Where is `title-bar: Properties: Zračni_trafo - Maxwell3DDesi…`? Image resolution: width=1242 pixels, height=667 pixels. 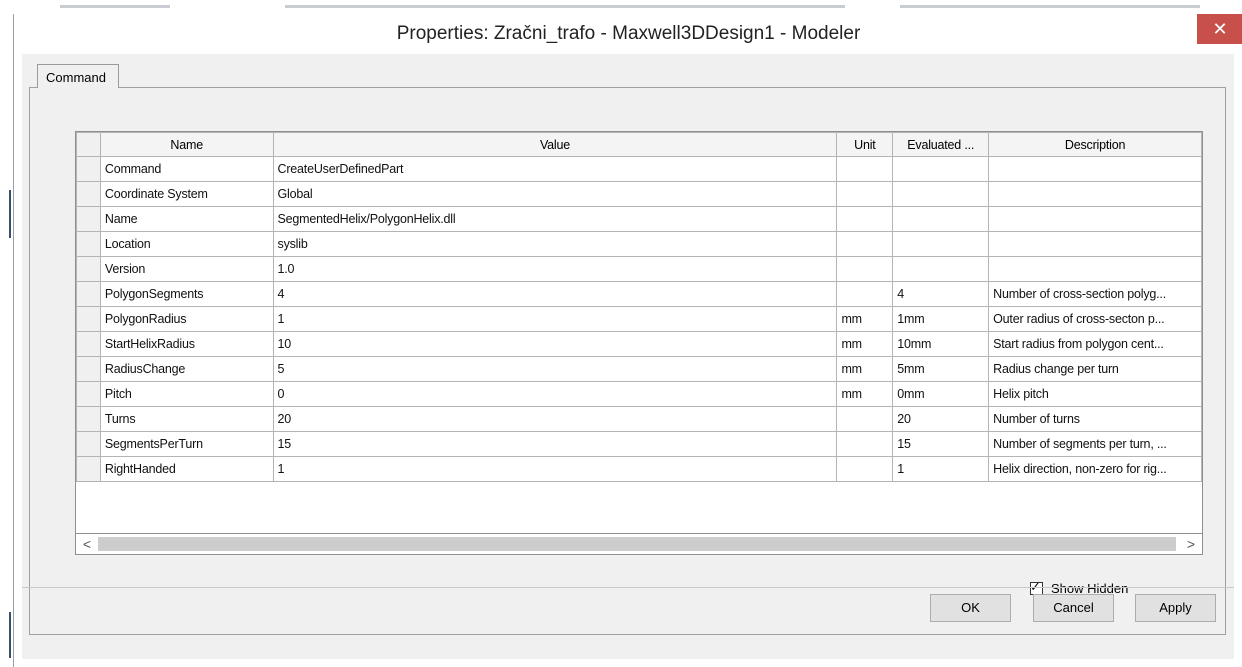
title-bar: Properties: Zračni_trafo - Maxwell3DDesi… is located at coordinates (628, 34).